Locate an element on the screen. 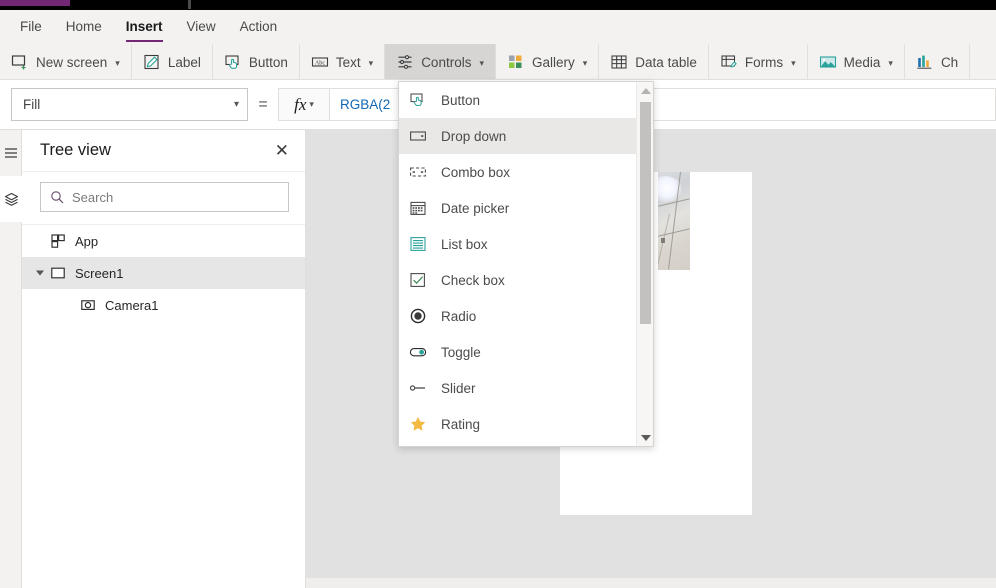 The width and height of the screenshot is (996, 588). app-icon is located at coordinates (58, 241).